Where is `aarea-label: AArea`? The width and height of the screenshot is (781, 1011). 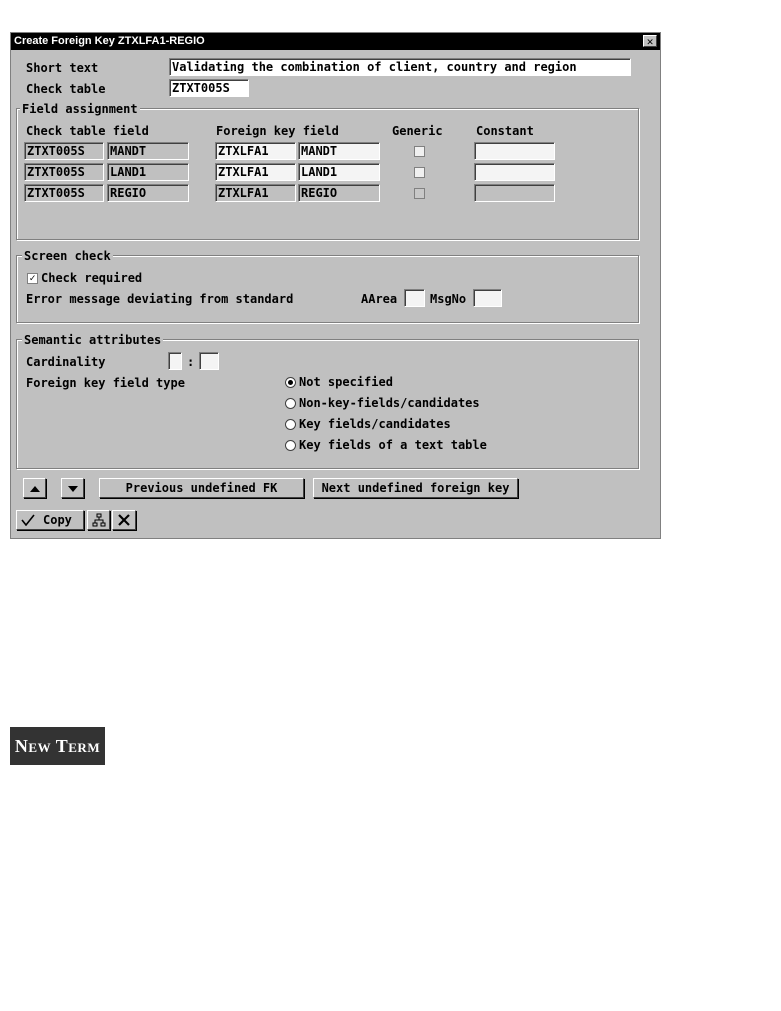 aarea-label: AArea is located at coordinates (379, 299).